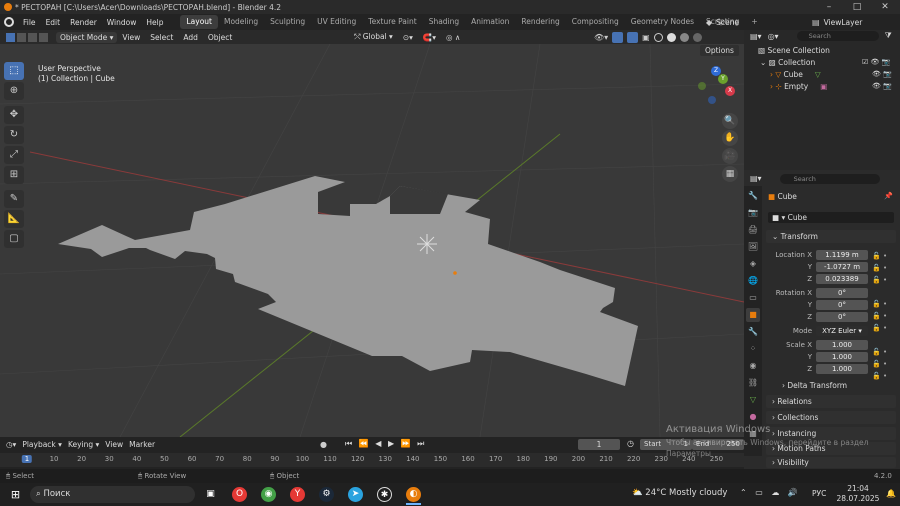  Describe the element at coordinates (888, 36) in the screenshot. I see `filter-icon: ⧩` at that location.